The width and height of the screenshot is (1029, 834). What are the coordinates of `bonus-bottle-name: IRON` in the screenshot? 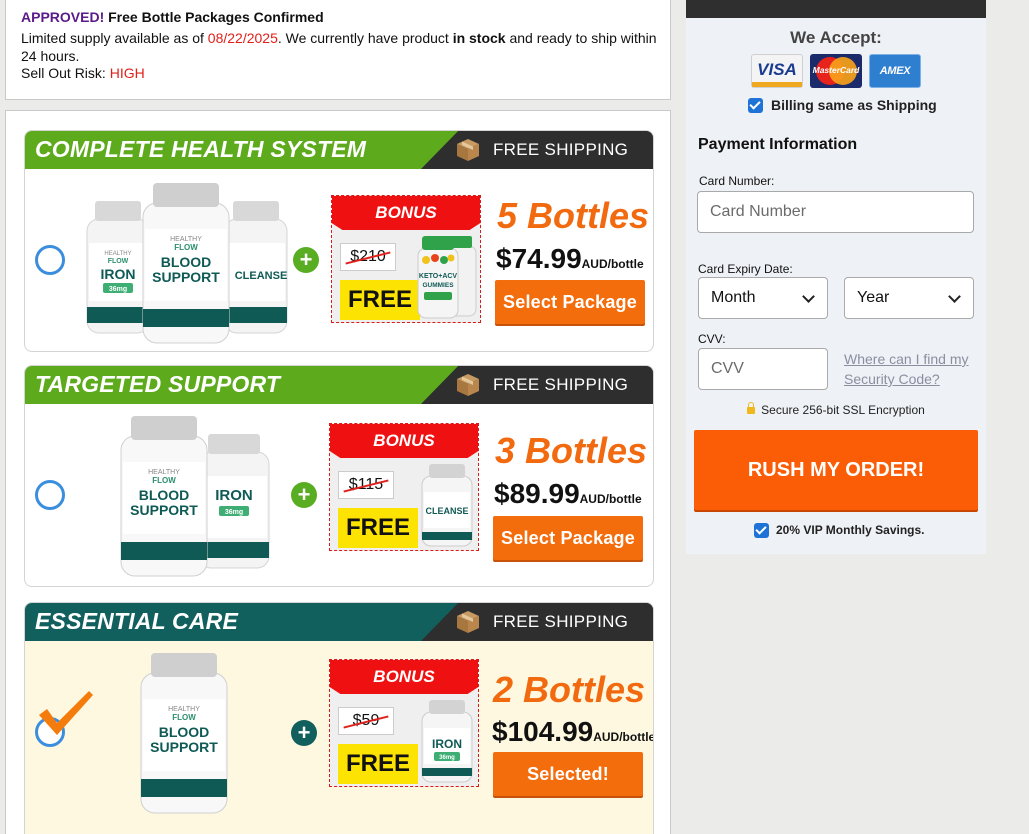 It's located at (447, 744).